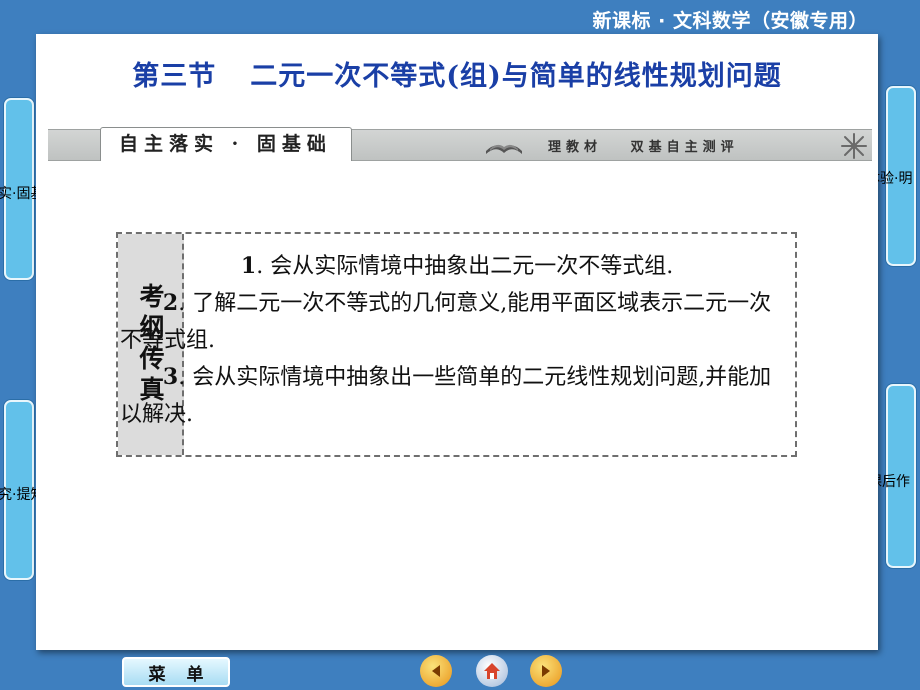 Image resolution: width=920 pixels, height=690 pixels. Describe the element at coordinates (460, 144) in the screenshot. I see `section-banner: 自主落实 · 固基础 理教材 双基自主测评` at that location.